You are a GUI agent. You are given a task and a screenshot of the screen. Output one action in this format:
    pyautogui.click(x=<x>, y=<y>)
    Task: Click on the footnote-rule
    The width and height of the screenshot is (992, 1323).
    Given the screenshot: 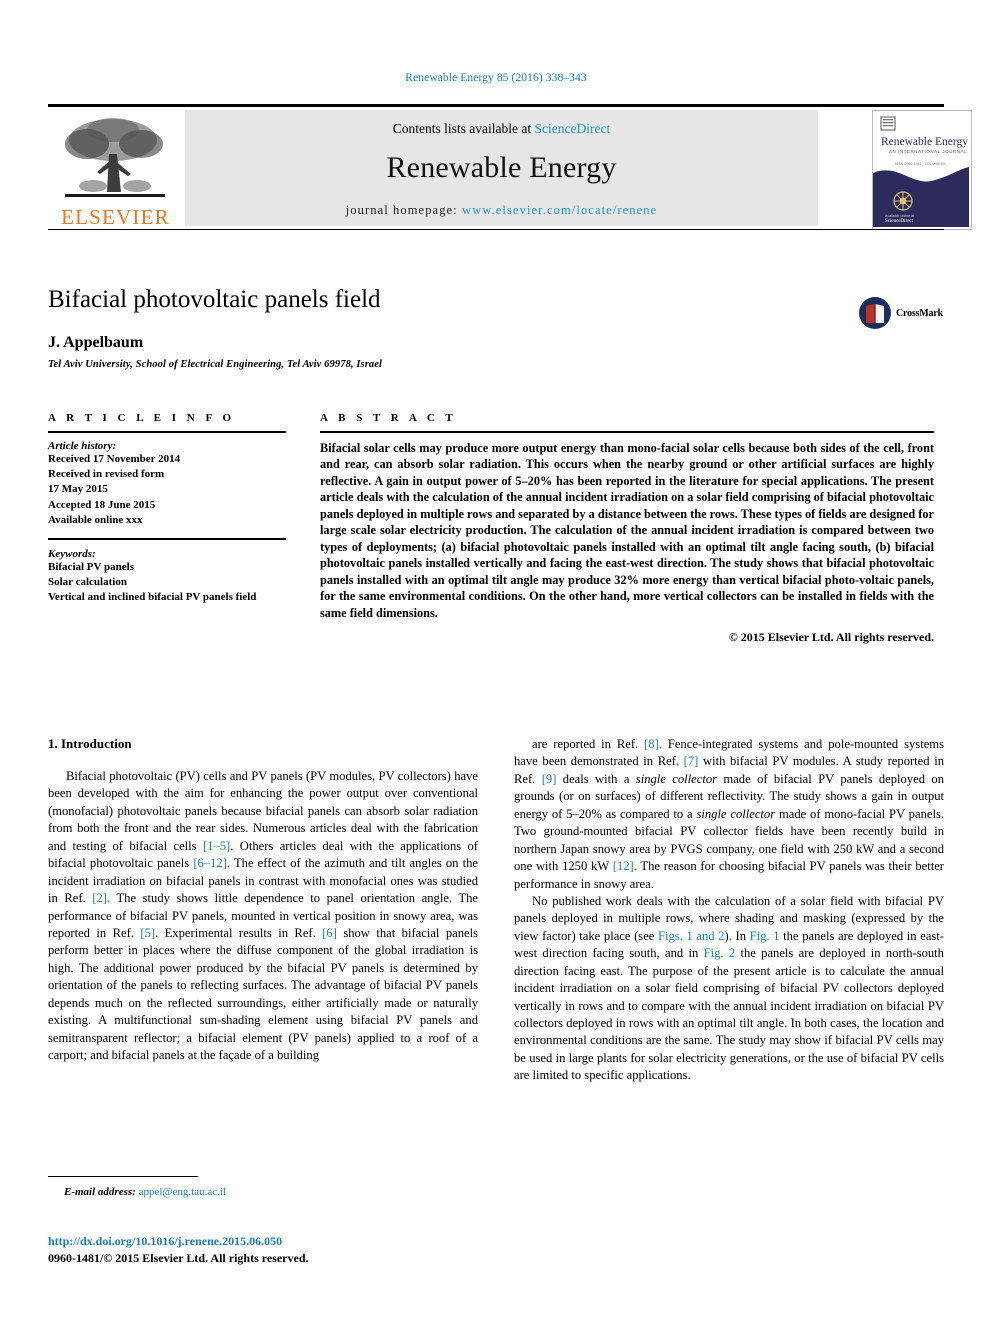 What is the action you would take?
    pyautogui.click(x=123, y=1176)
    